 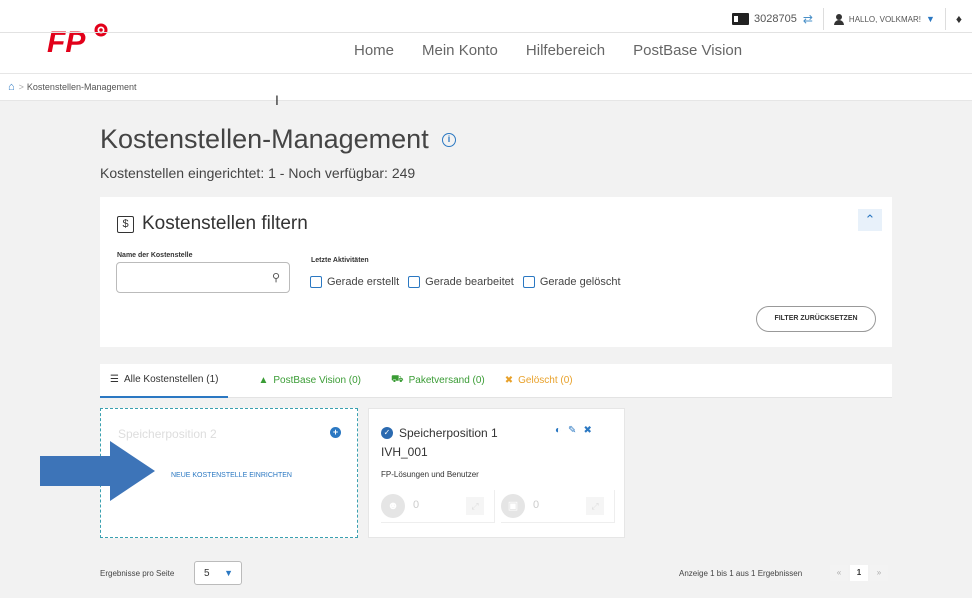 I want to click on cost-center-title: ✓ Speicherposition 1, so click(x=439, y=433).